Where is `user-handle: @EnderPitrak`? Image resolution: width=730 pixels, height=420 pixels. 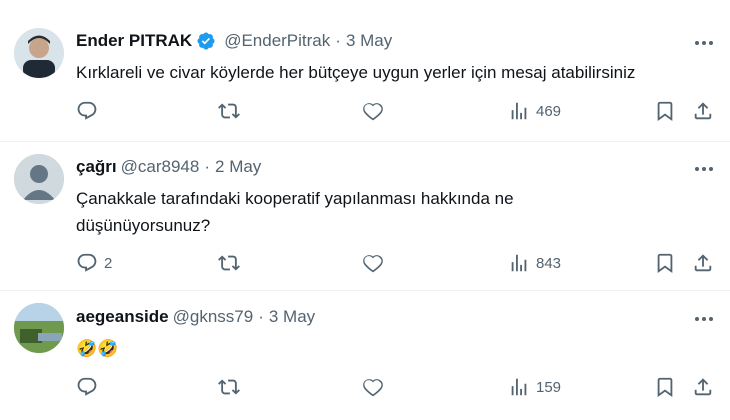
user-handle: @EnderPitrak is located at coordinates (277, 41).